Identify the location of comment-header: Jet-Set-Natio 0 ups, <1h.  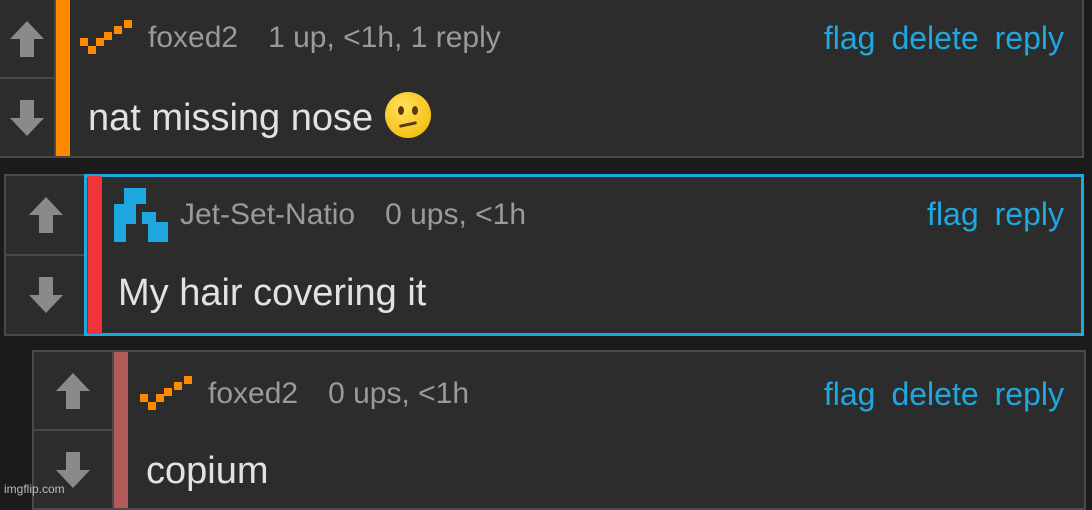
(319, 215).